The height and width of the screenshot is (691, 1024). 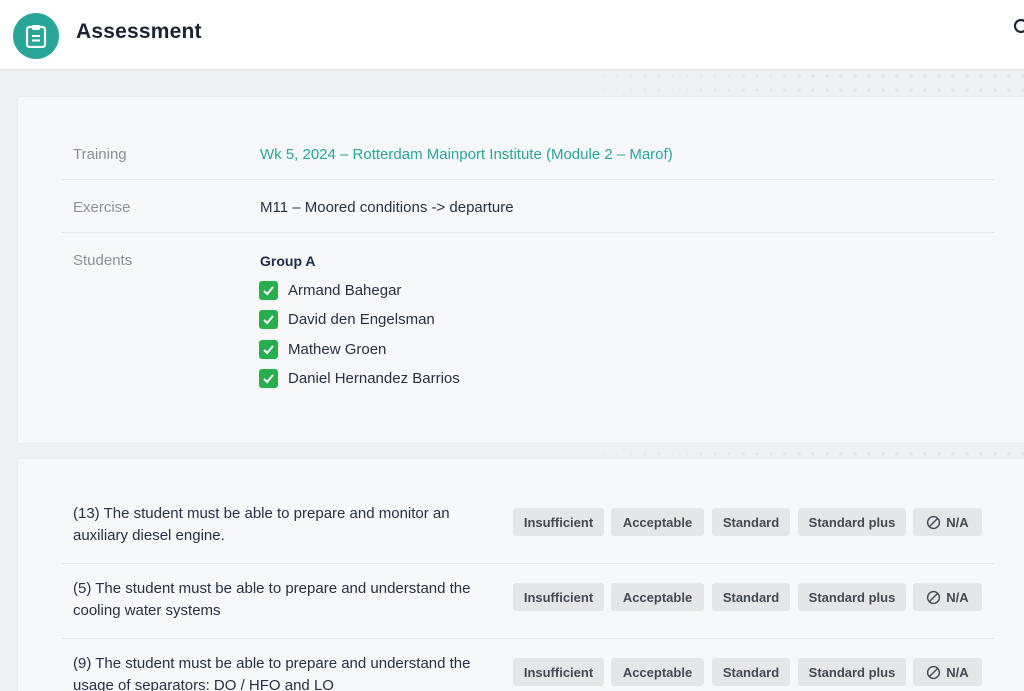 I want to click on student-item: Mathew Groen, so click(x=322, y=349).